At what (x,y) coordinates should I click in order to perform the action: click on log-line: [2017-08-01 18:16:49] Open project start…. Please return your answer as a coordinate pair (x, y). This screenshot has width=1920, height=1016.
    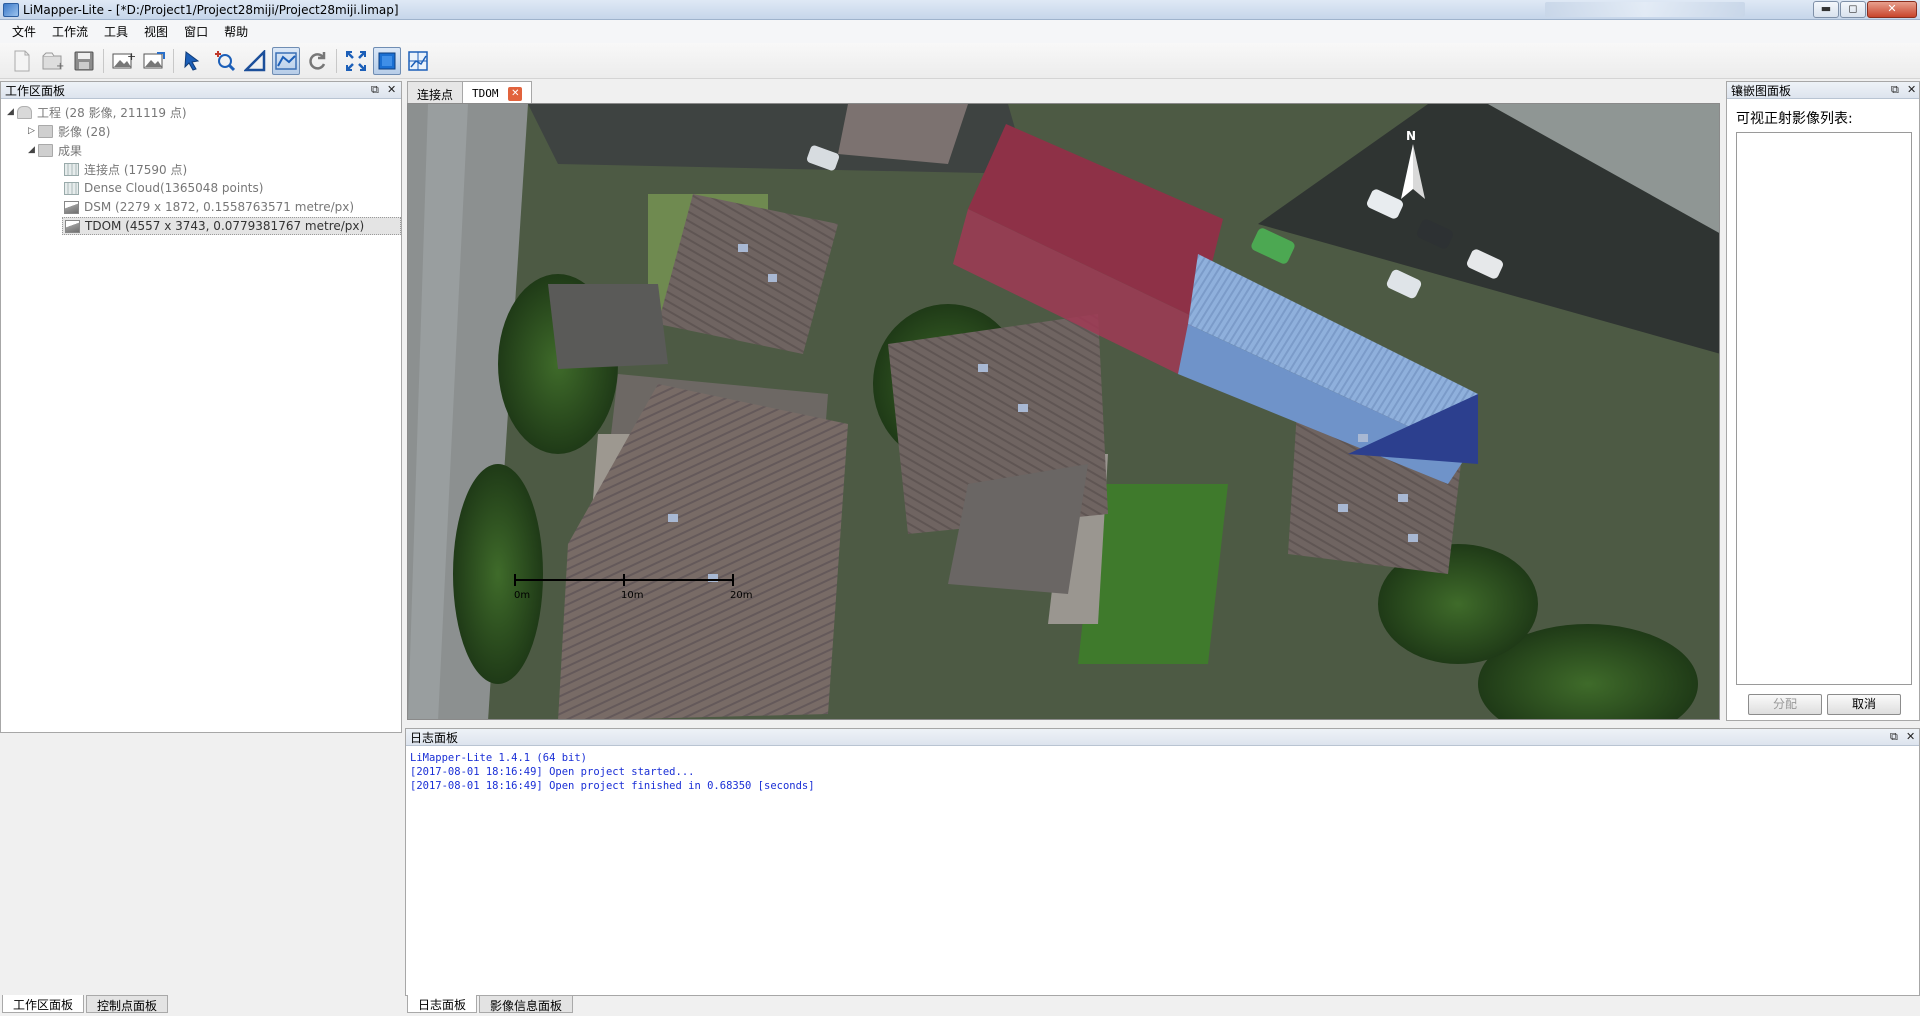
    Looking at the image, I should click on (552, 772).